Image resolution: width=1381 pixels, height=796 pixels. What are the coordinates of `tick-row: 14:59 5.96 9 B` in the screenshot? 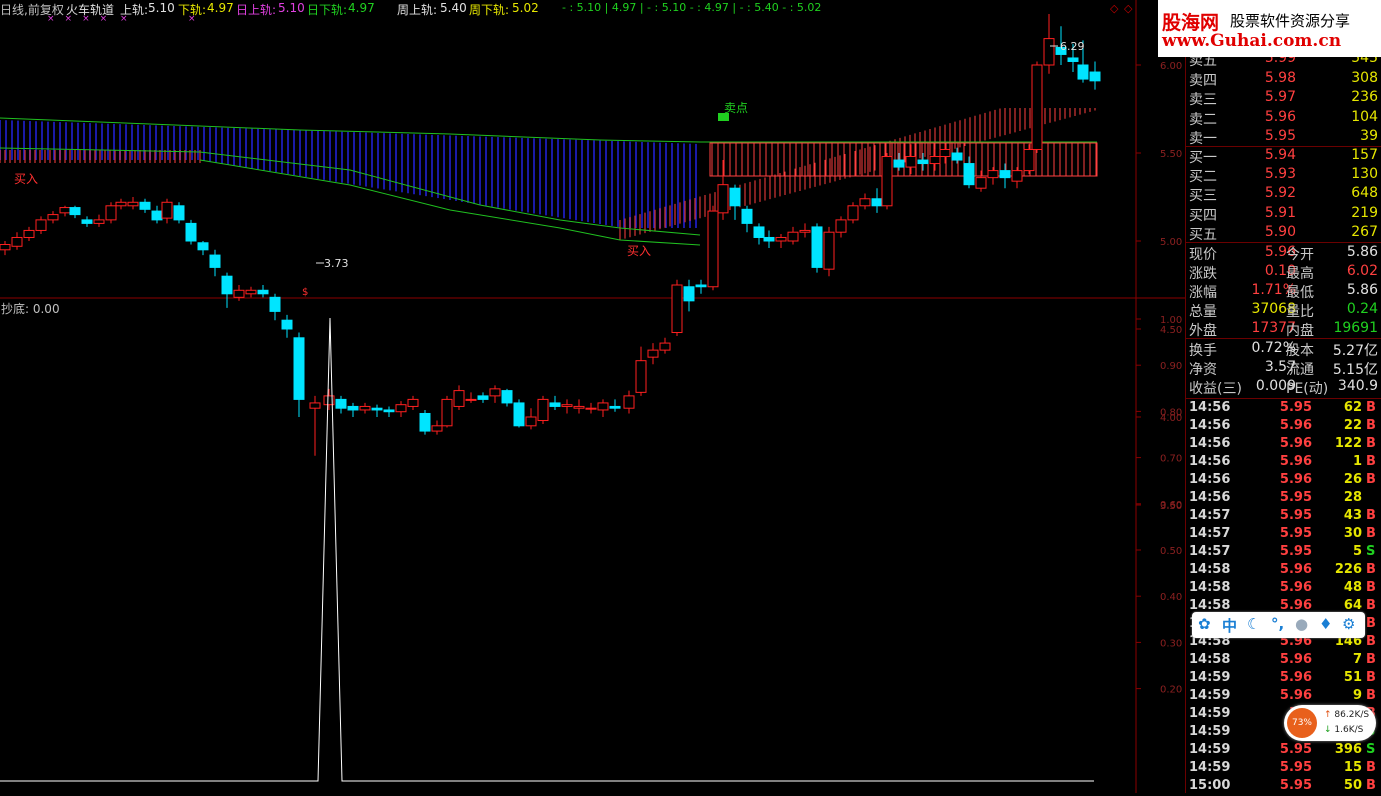 It's located at (1283, 697).